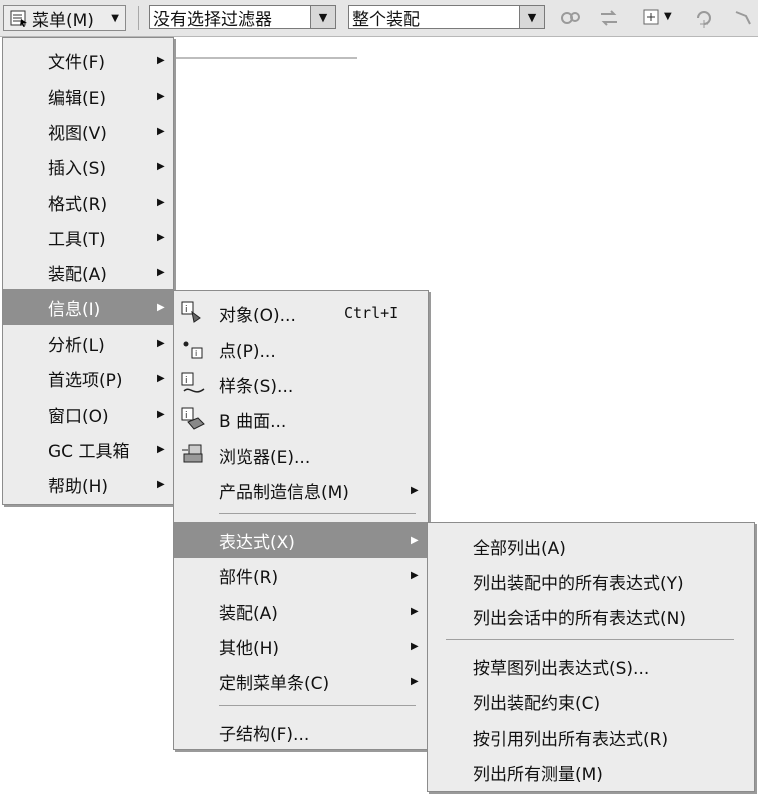 This screenshot has width=758, height=794. What do you see at coordinates (571, 739) in the screenshot?
I see `menu-item-label: 按引用列出所有表达式(R)` at bounding box center [571, 739].